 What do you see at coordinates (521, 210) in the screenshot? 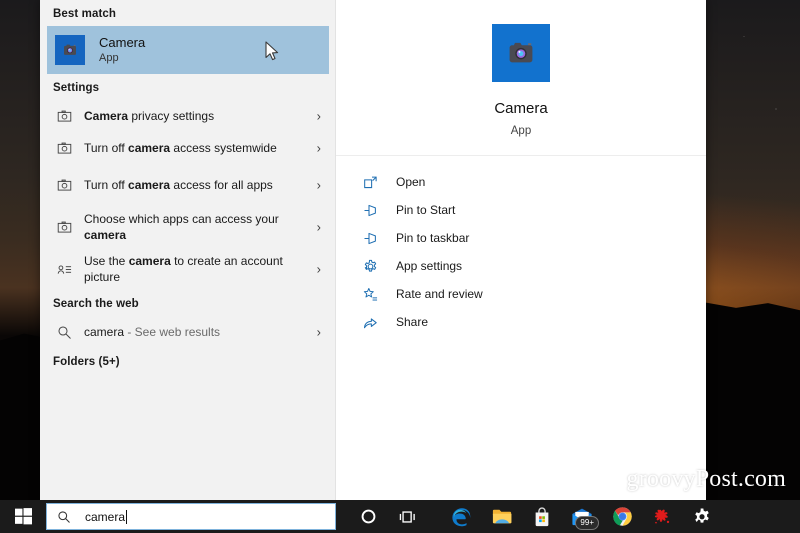
I see `app-action-pin-to-start: Pin to Start` at bounding box center [521, 210].